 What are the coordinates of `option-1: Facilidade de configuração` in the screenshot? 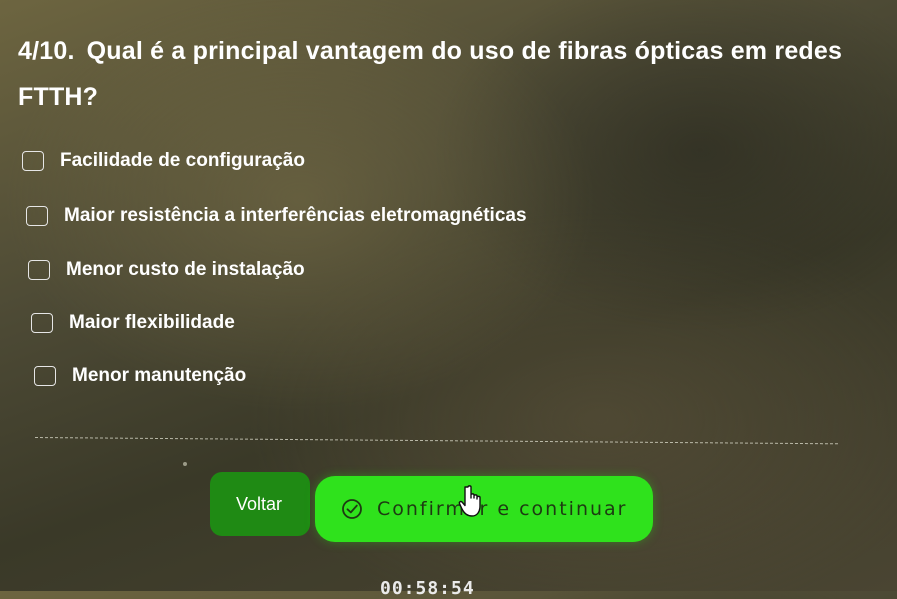 It's located at (163, 161).